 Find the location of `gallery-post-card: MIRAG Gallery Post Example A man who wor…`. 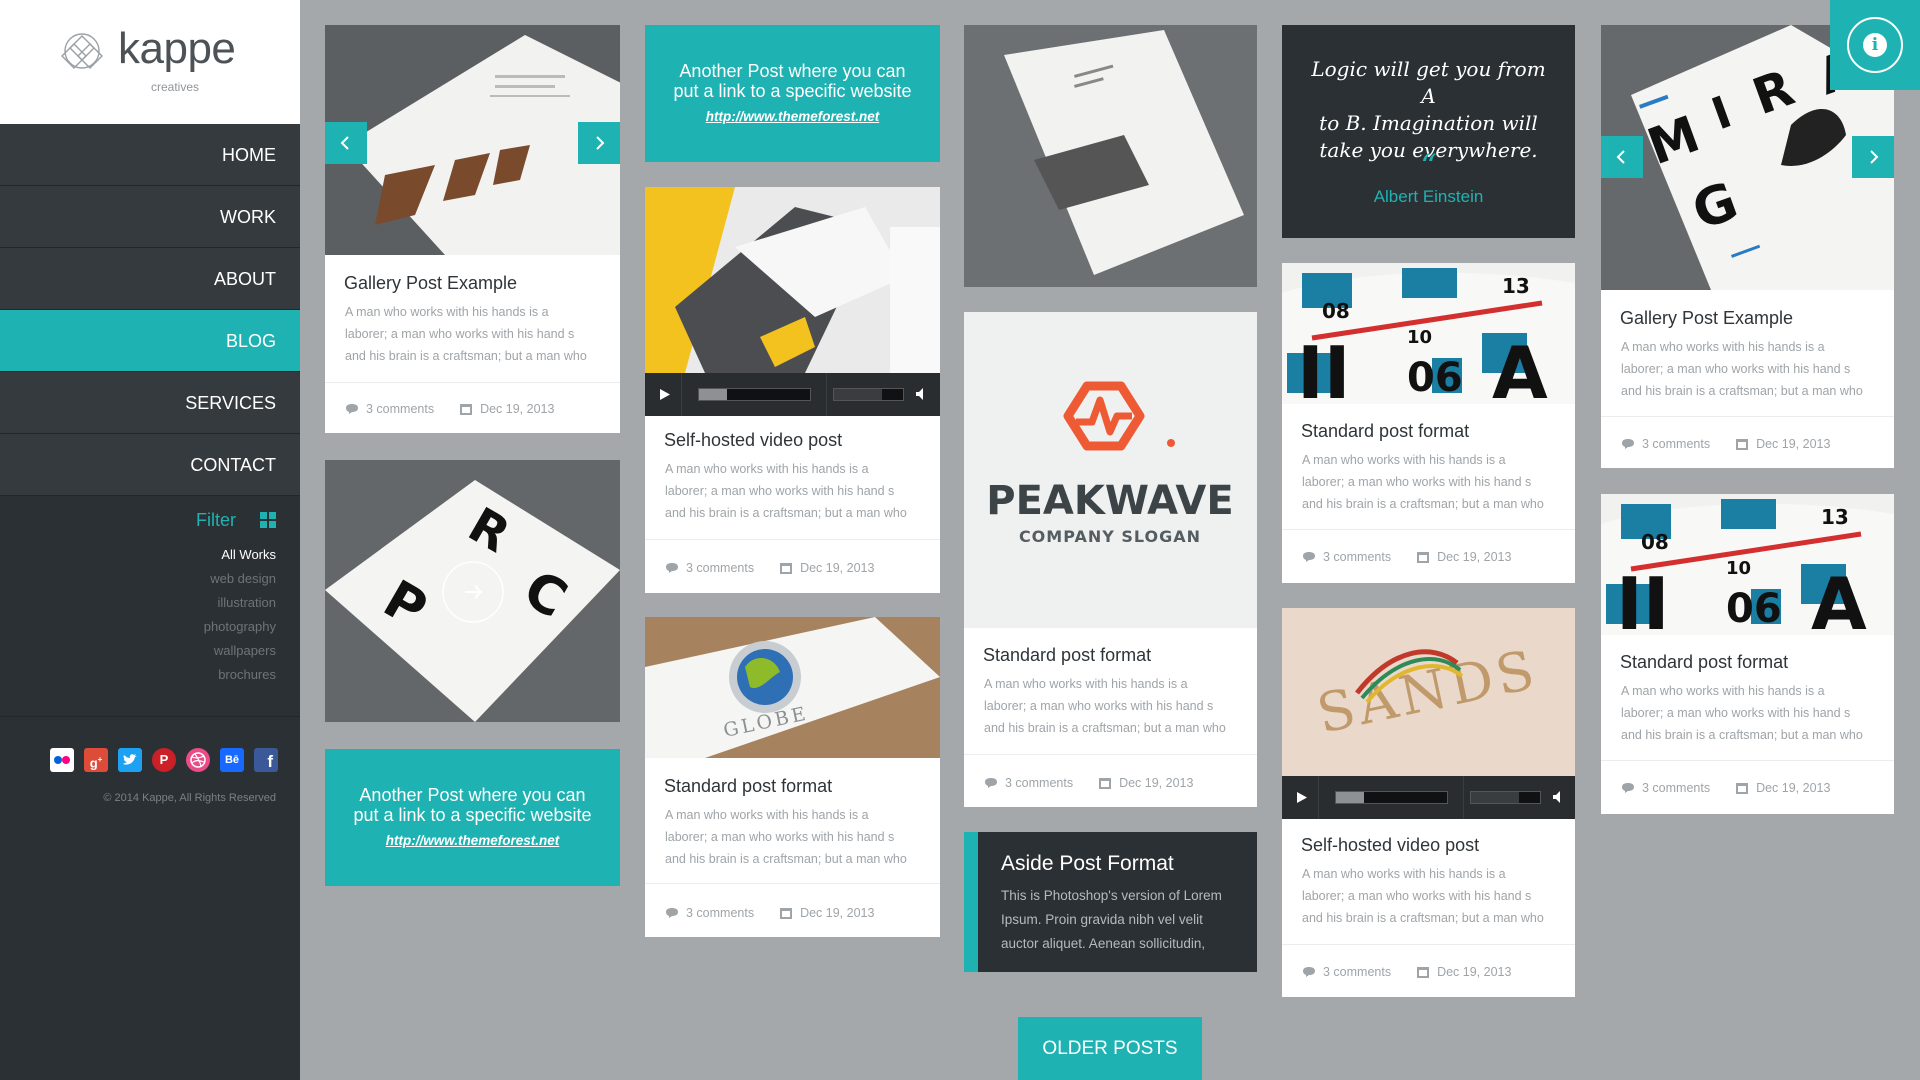

gallery-post-card: MIRAG Gallery Post Example A man who wor… is located at coordinates (1747, 246).